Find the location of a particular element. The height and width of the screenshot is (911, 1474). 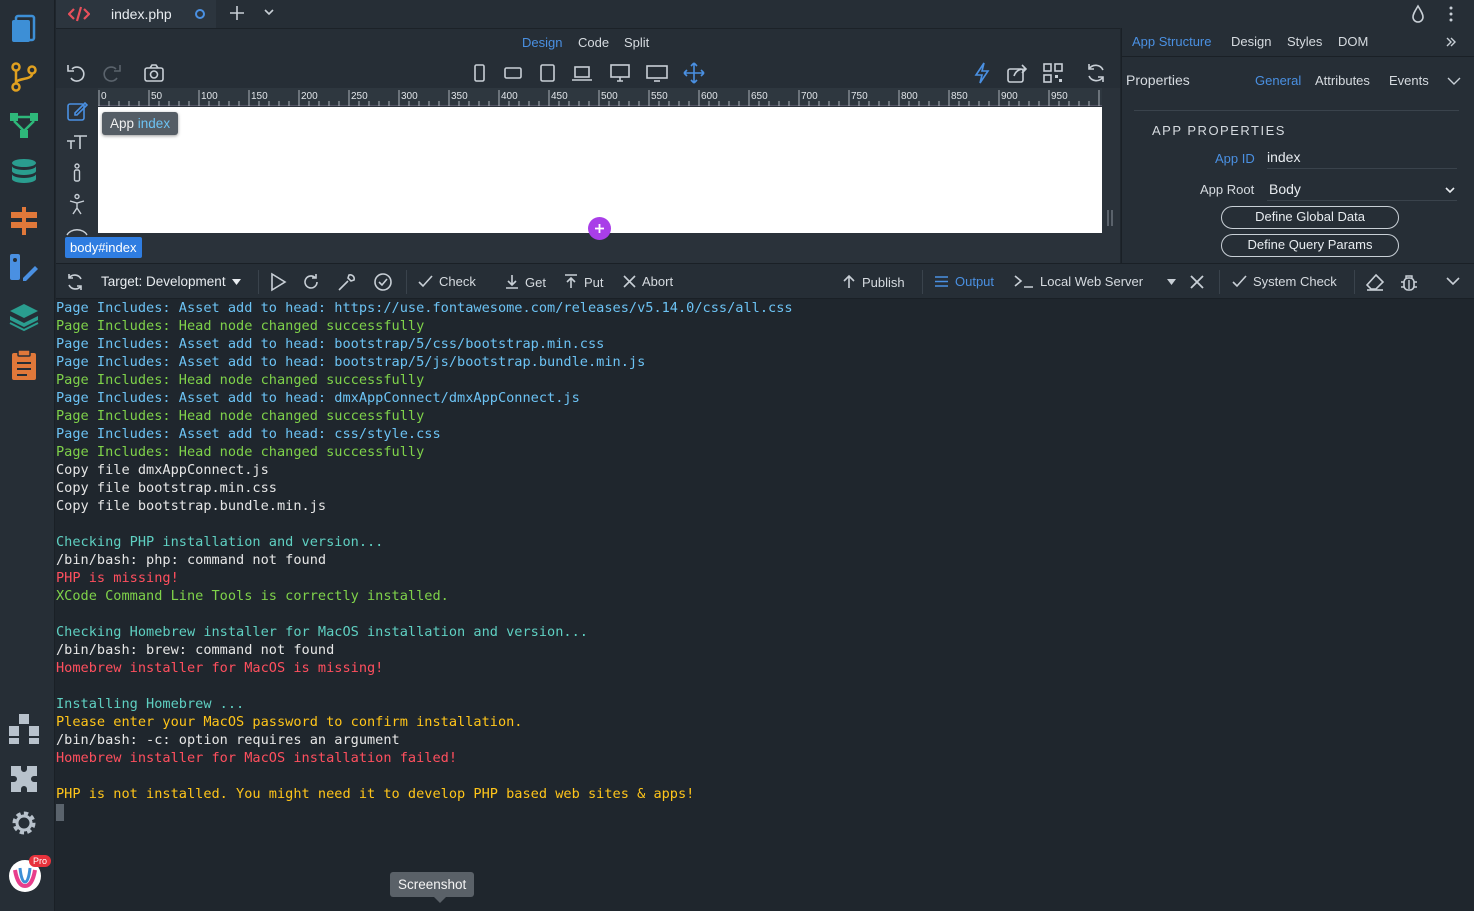

tab-events: Events is located at coordinates (1409, 80).